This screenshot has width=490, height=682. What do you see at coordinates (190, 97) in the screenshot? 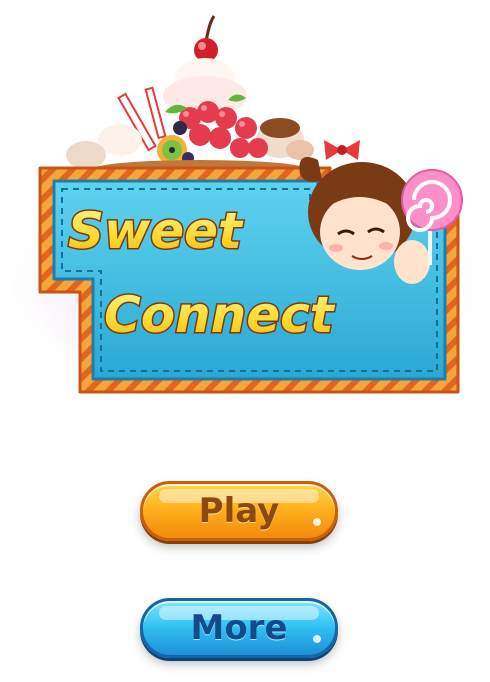
I see `dessert-pile-image` at bounding box center [190, 97].